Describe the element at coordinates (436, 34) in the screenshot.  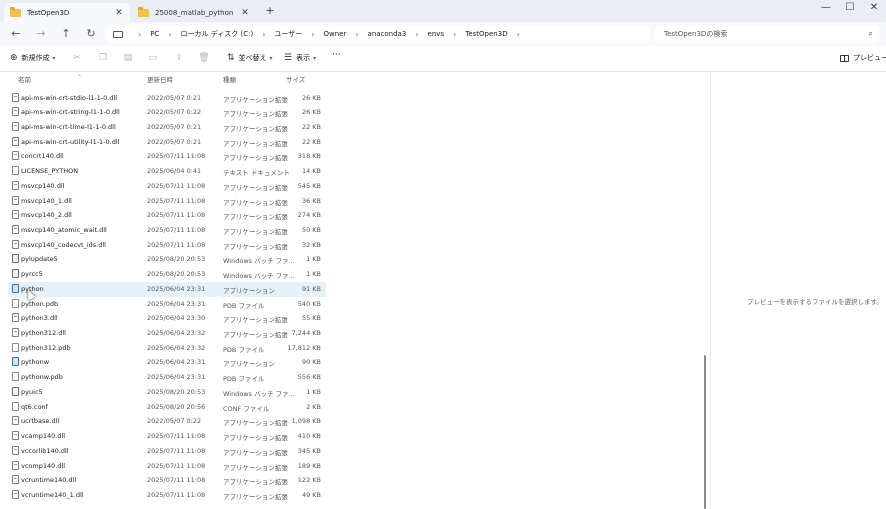
I see `breadcrumb-envs: envs` at that location.